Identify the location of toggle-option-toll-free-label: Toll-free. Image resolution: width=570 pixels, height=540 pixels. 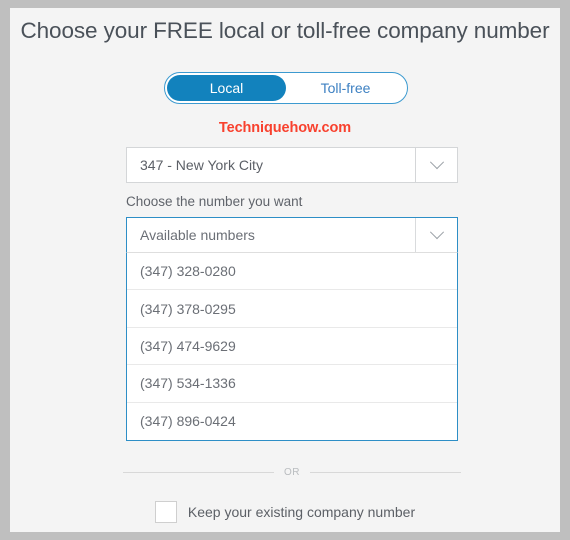
(345, 88).